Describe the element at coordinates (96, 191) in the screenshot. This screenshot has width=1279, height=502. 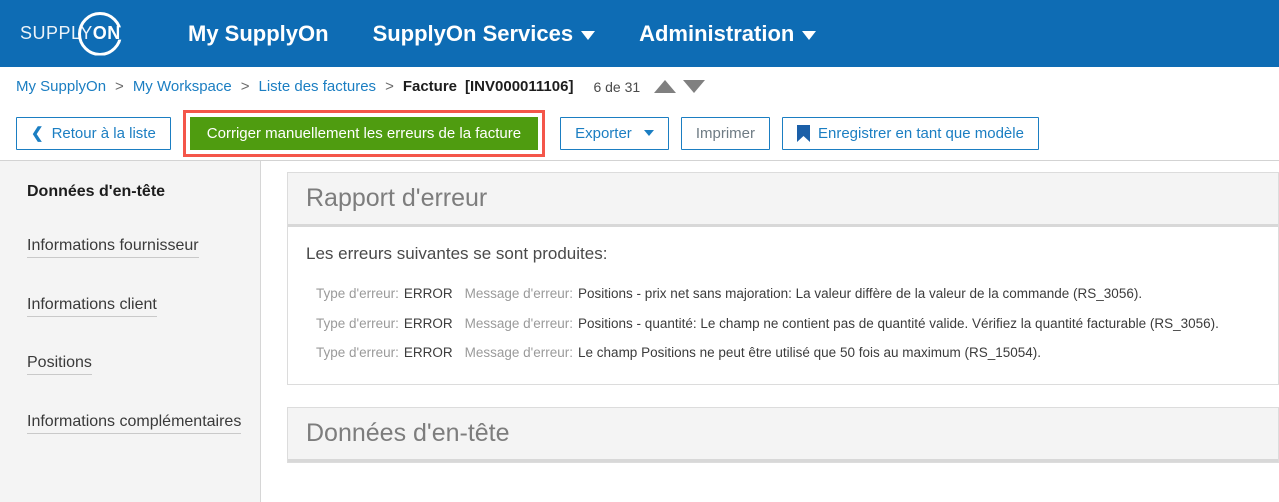
I see `sidebar-header: Données d'en-tête` at that location.